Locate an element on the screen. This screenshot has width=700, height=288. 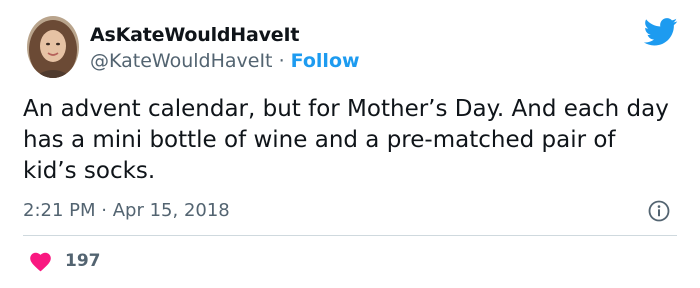
twitter-bird-icon is located at coordinates (661, 32).